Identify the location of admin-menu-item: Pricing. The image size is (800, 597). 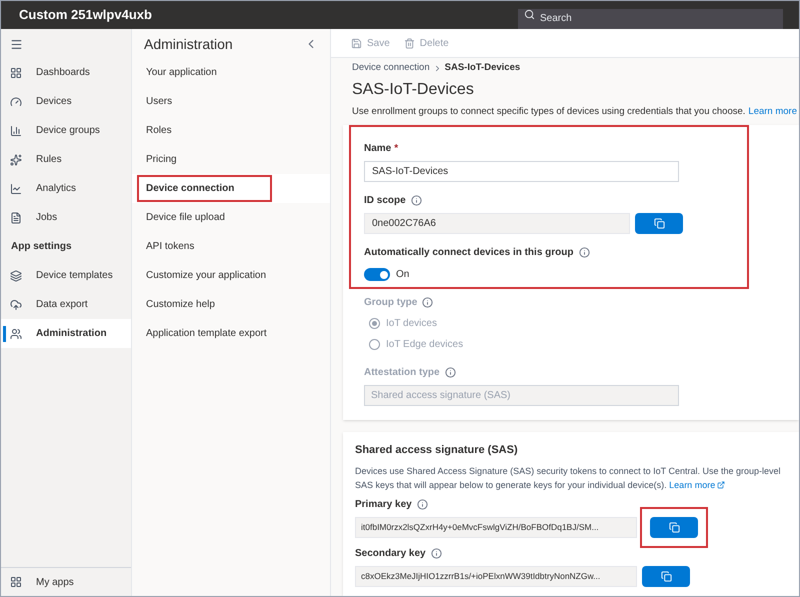
(161, 159).